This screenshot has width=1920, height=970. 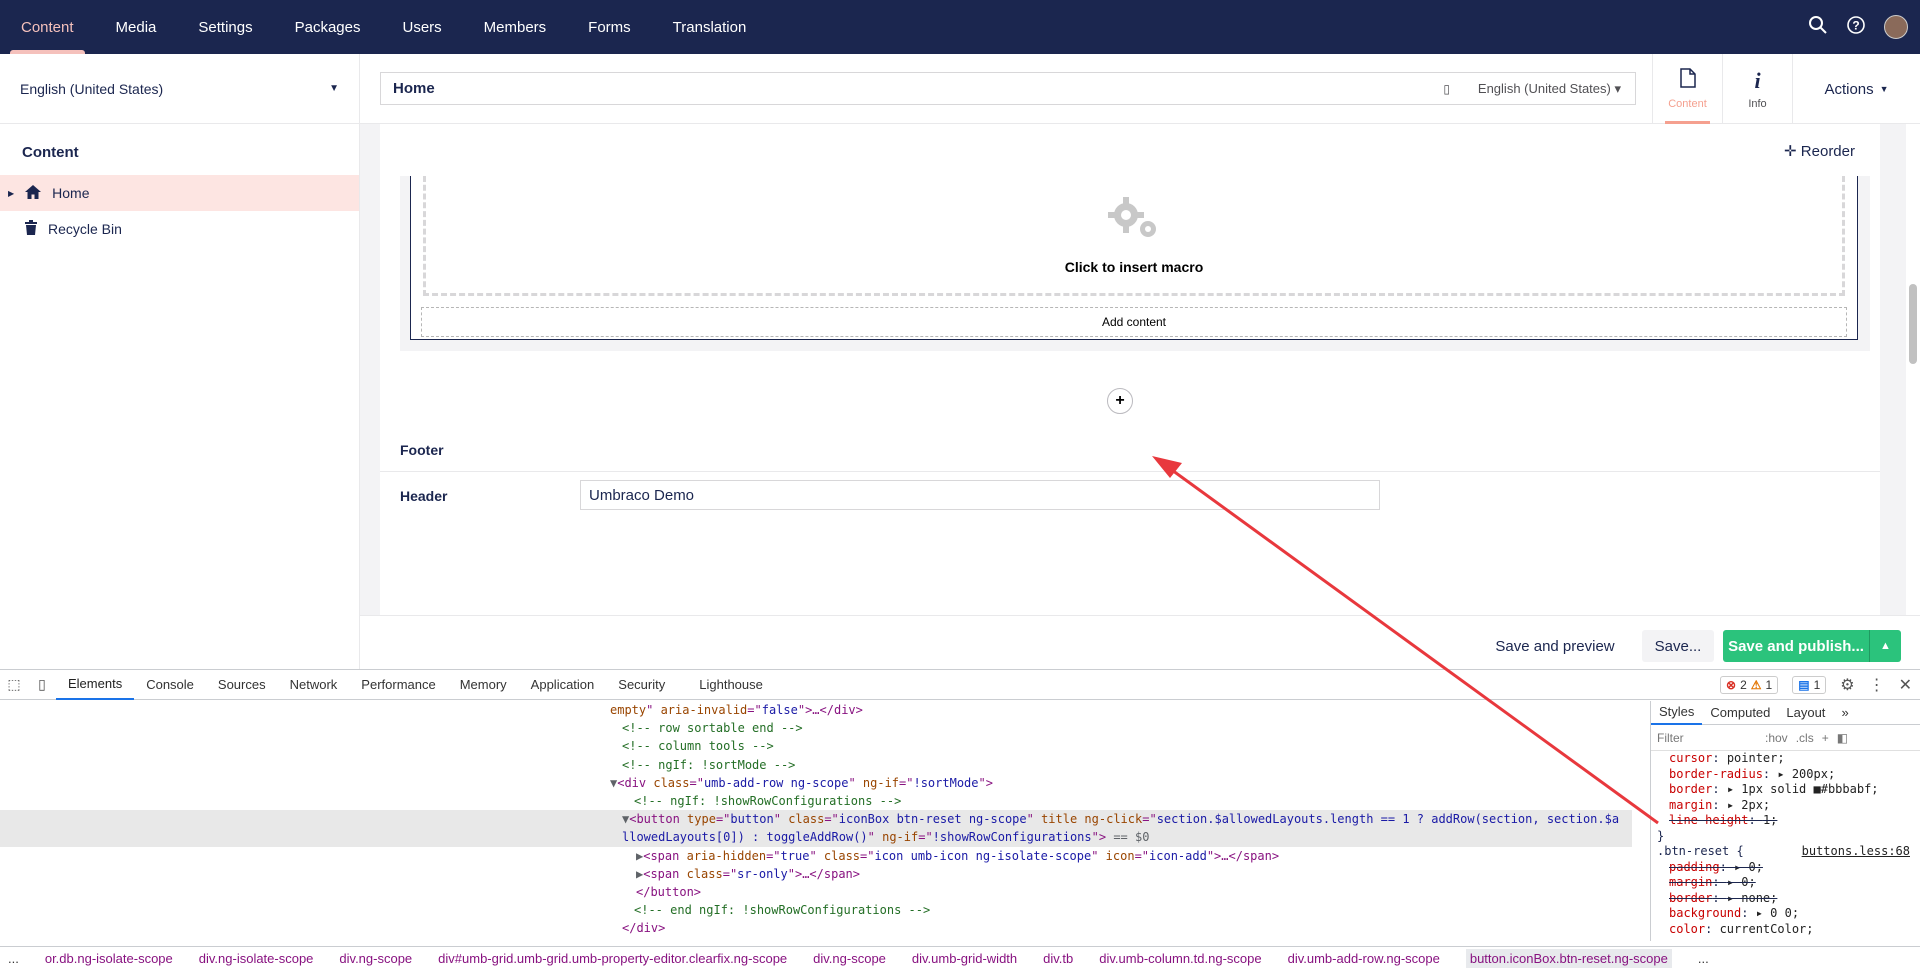 I want to click on reorder-button: ✛ Reorder, so click(x=1819, y=151).